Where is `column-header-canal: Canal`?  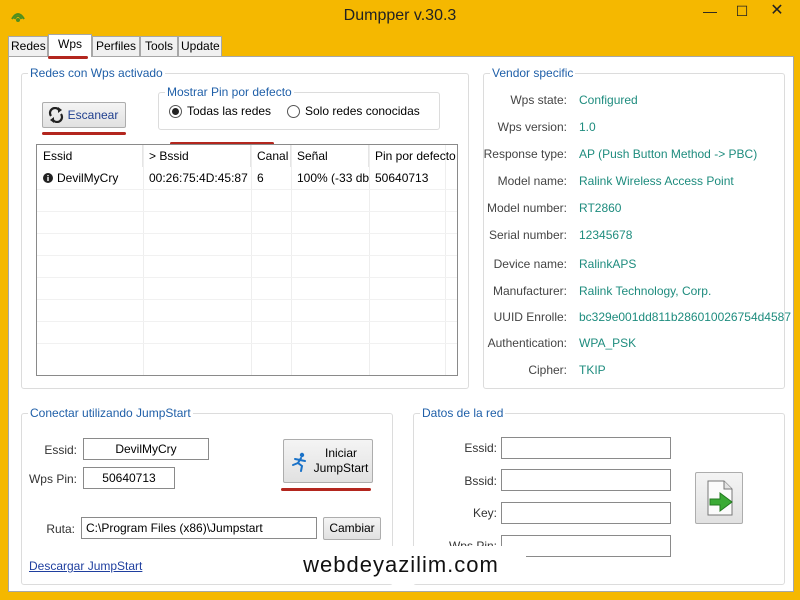
column-header-canal: Canal is located at coordinates (271, 156).